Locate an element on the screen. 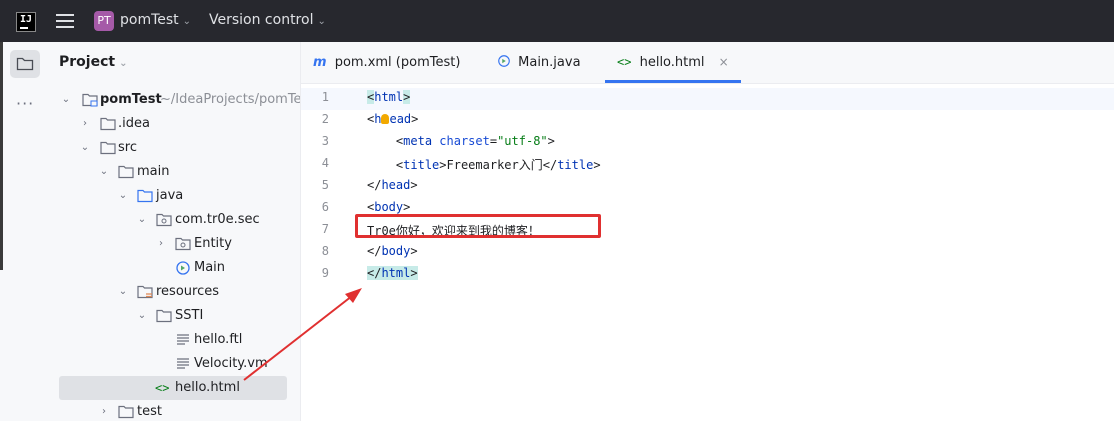 This screenshot has width=1114, height=421. code-line: </head> is located at coordinates (392, 185).